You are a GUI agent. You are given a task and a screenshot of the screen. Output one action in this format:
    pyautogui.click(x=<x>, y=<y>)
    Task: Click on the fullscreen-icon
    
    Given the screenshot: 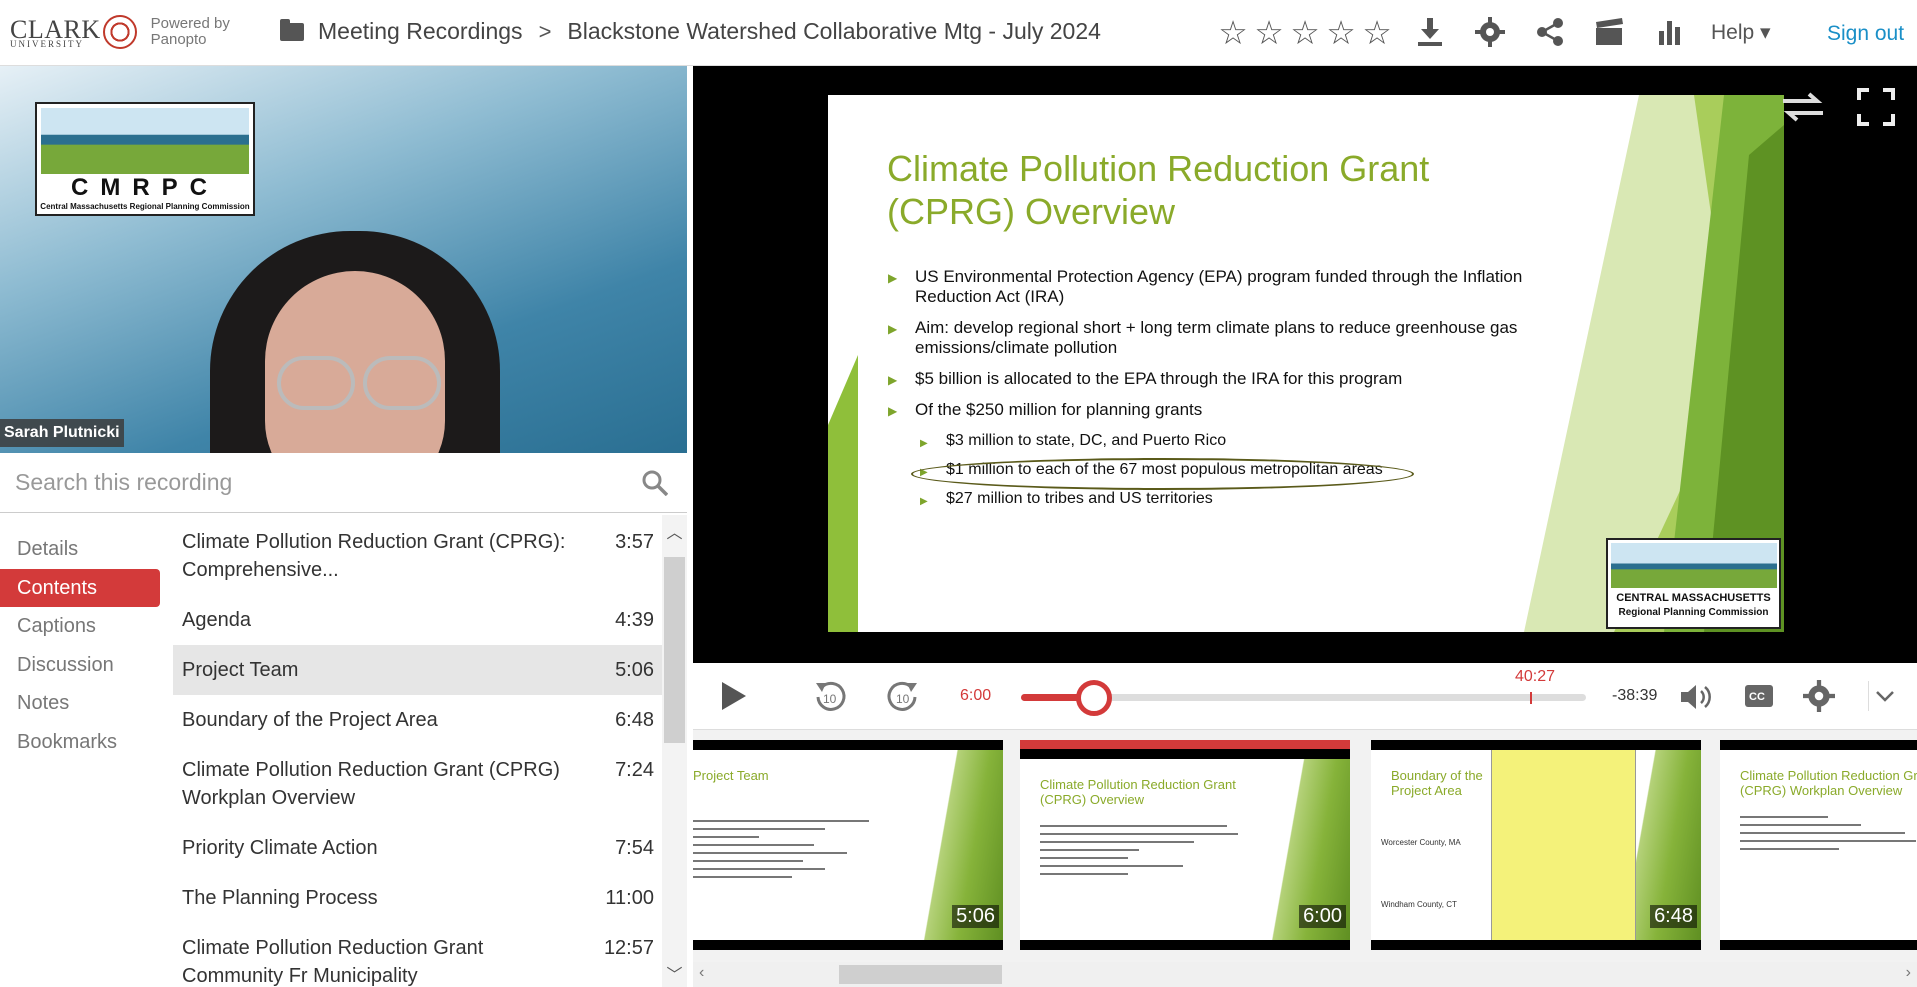 What is the action you would take?
    pyautogui.click(x=1876, y=107)
    